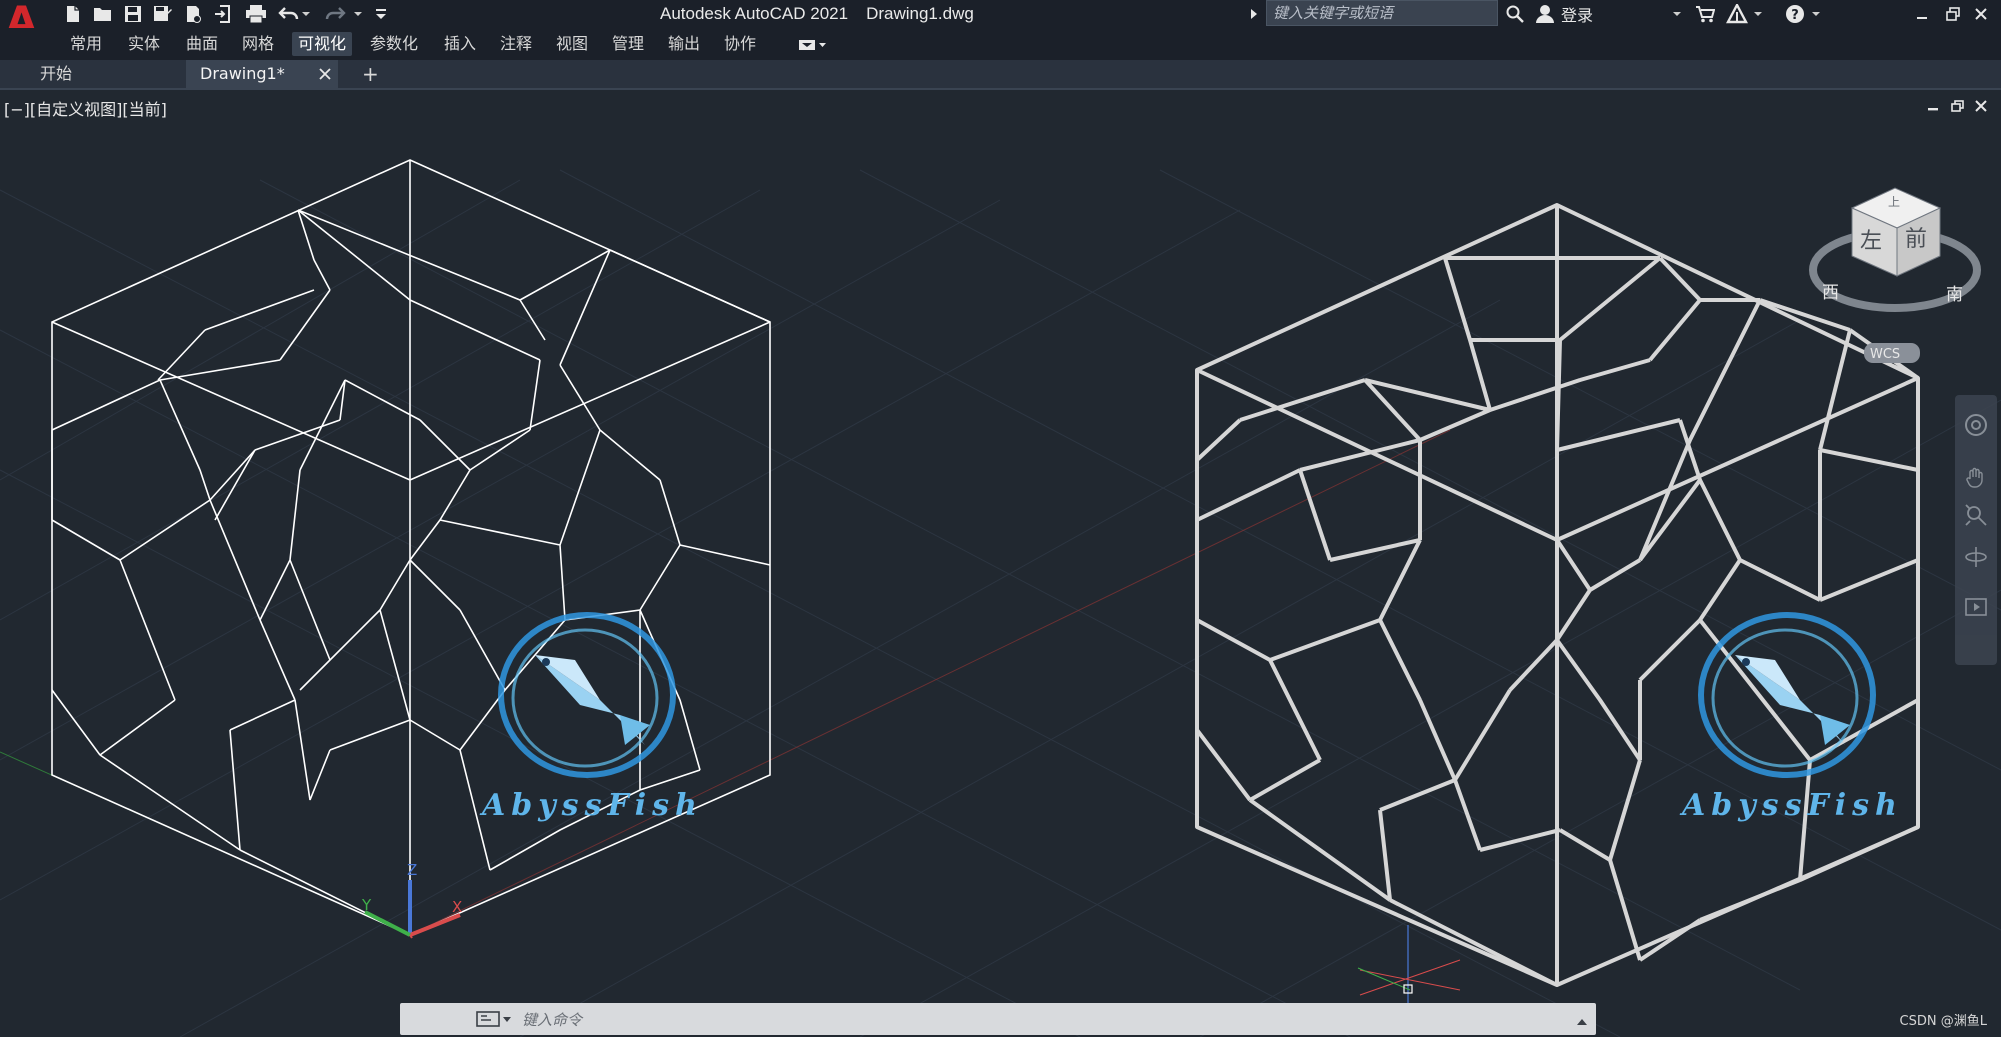 The height and width of the screenshot is (1037, 2001). What do you see at coordinates (1792, 805) in the screenshot?
I see `watermark-text-right: AbyssFish` at bounding box center [1792, 805].